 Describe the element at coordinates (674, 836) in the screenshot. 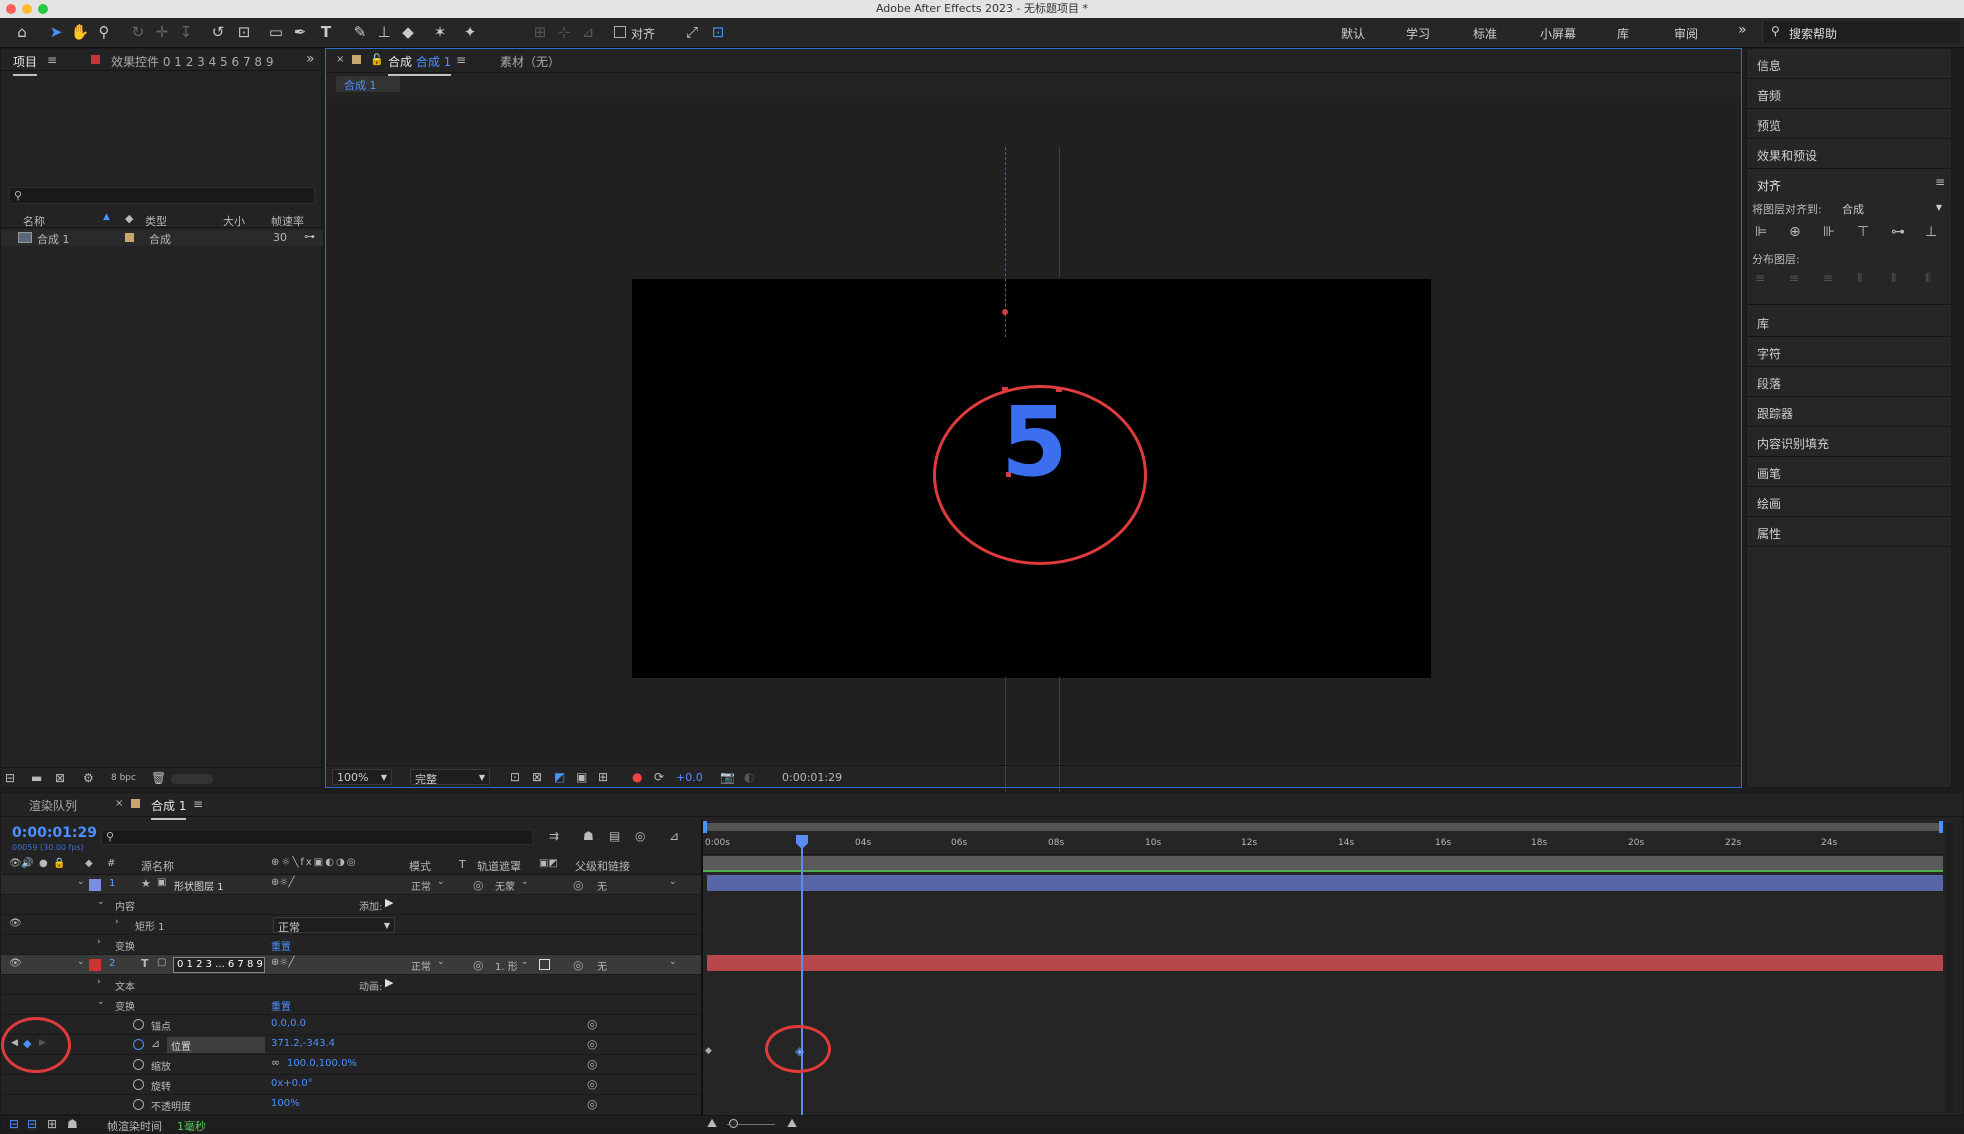

I see `graph-editor-icon: ⊿` at that location.